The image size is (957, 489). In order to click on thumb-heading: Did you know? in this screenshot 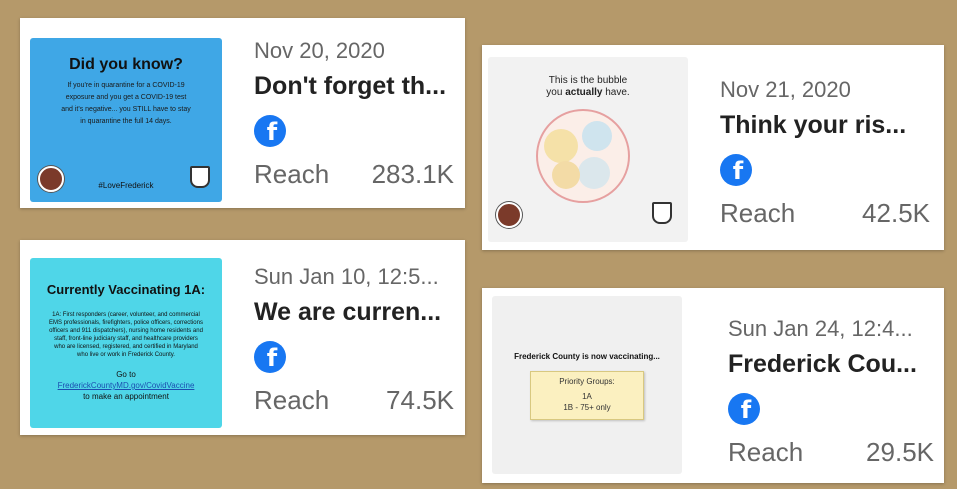, I will do `click(126, 64)`.